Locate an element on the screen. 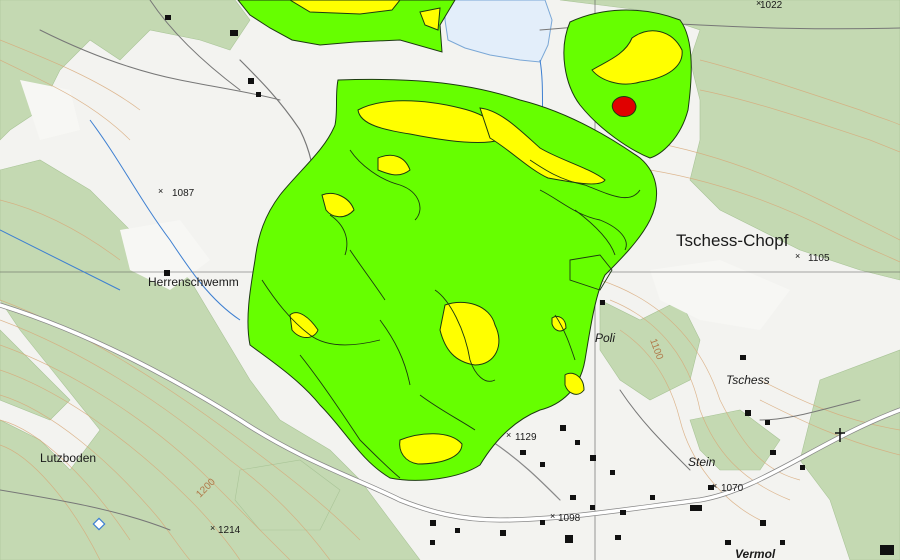  red-zone is located at coordinates (624, 106).